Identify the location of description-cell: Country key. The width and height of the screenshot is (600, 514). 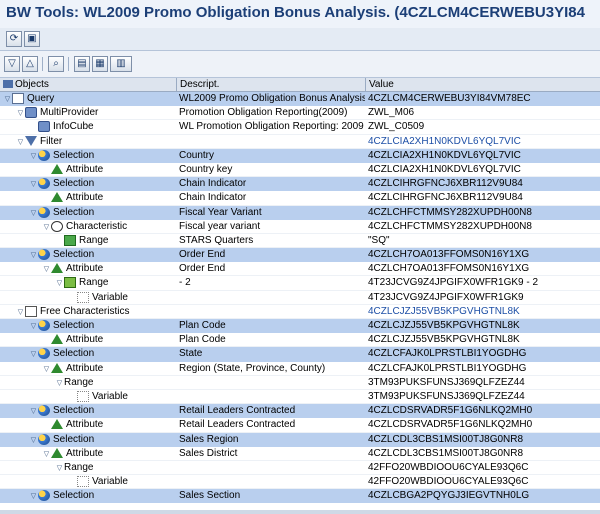
(206, 169).